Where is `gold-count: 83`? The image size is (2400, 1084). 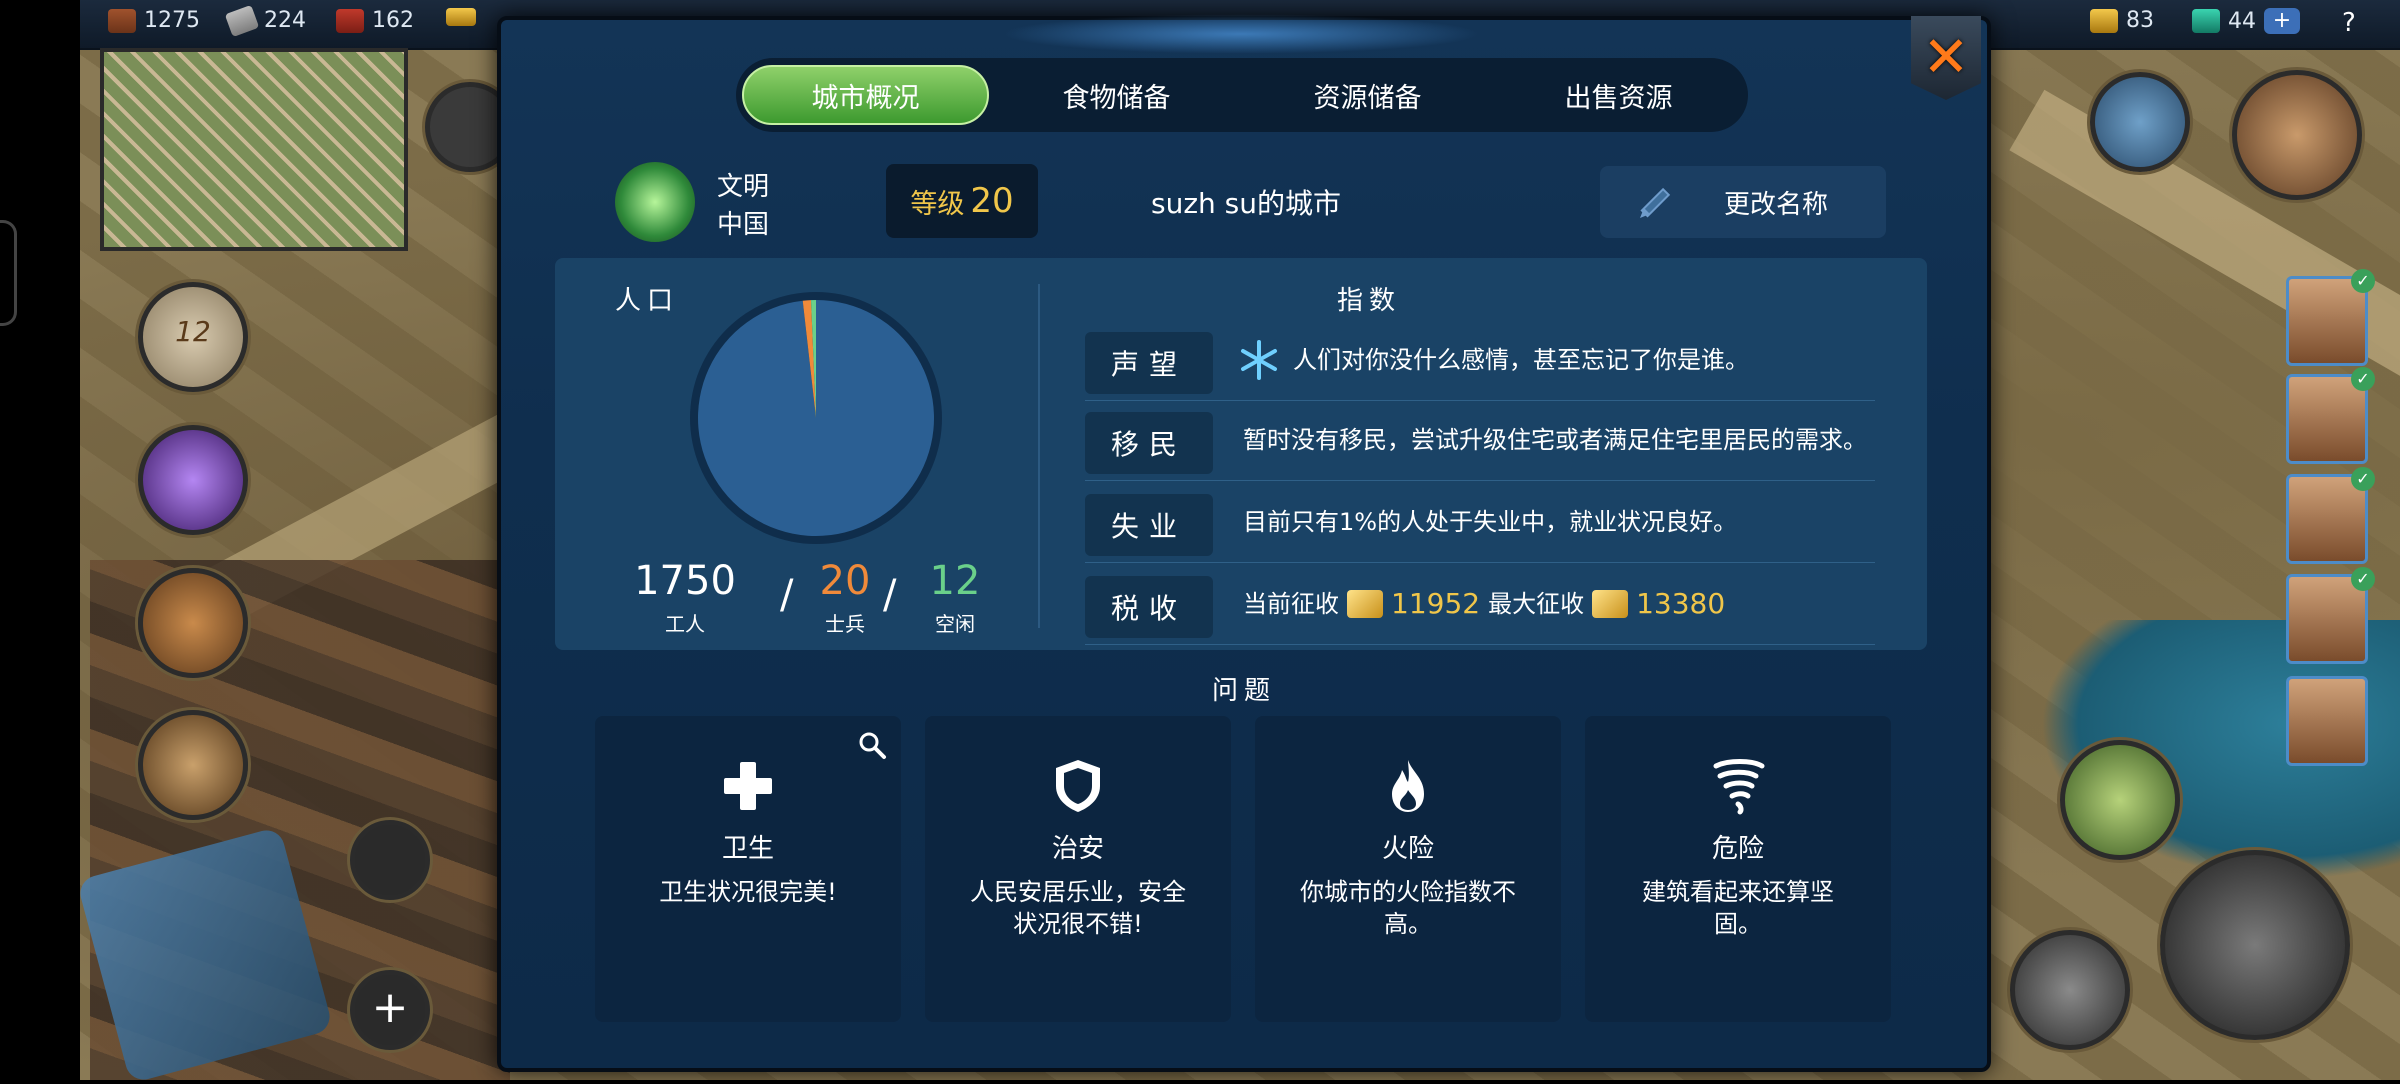 gold-count: 83 is located at coordinates (2140, 20).